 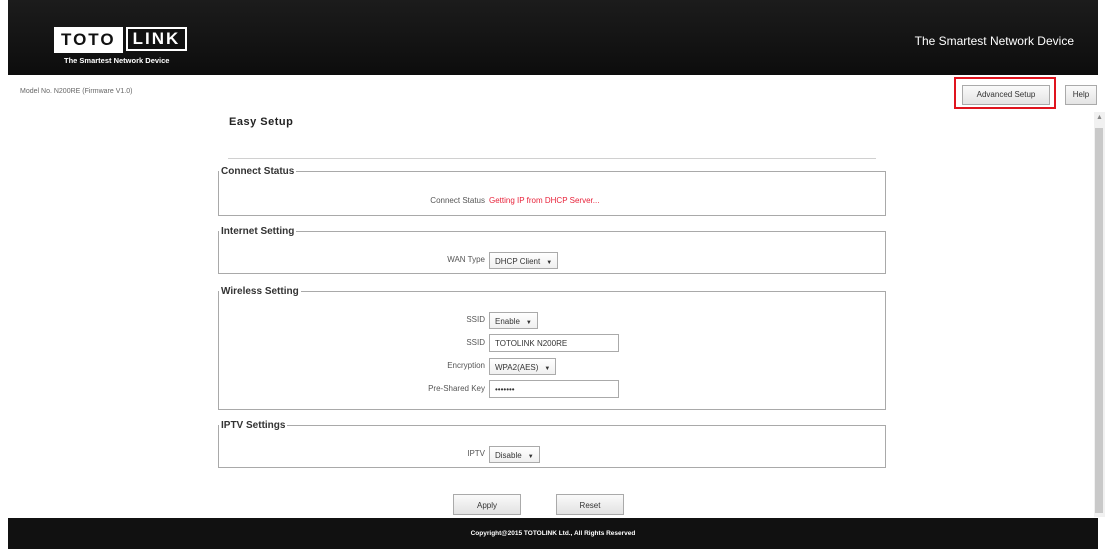 I want to click on advanced-setup-button: Advanced Setup, so click(x=1006, y=95).